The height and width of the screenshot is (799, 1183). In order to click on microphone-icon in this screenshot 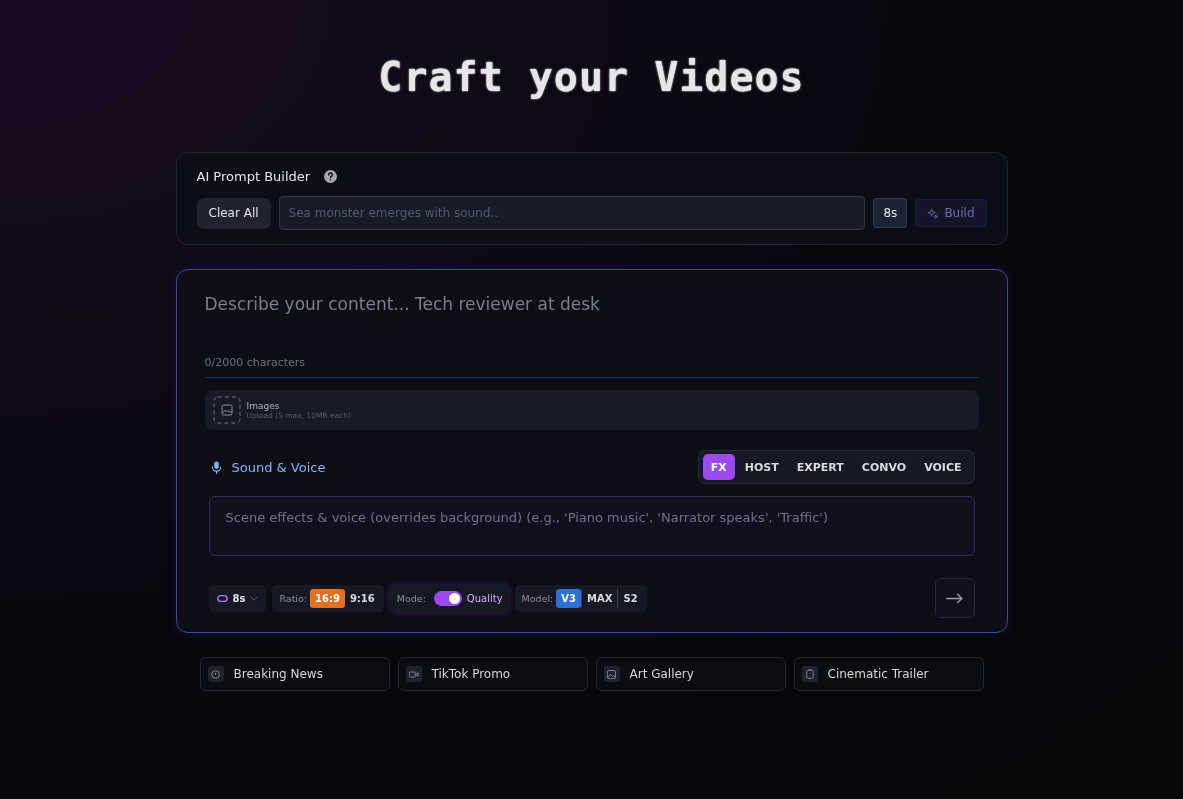, I will do `click(216, 467)`.